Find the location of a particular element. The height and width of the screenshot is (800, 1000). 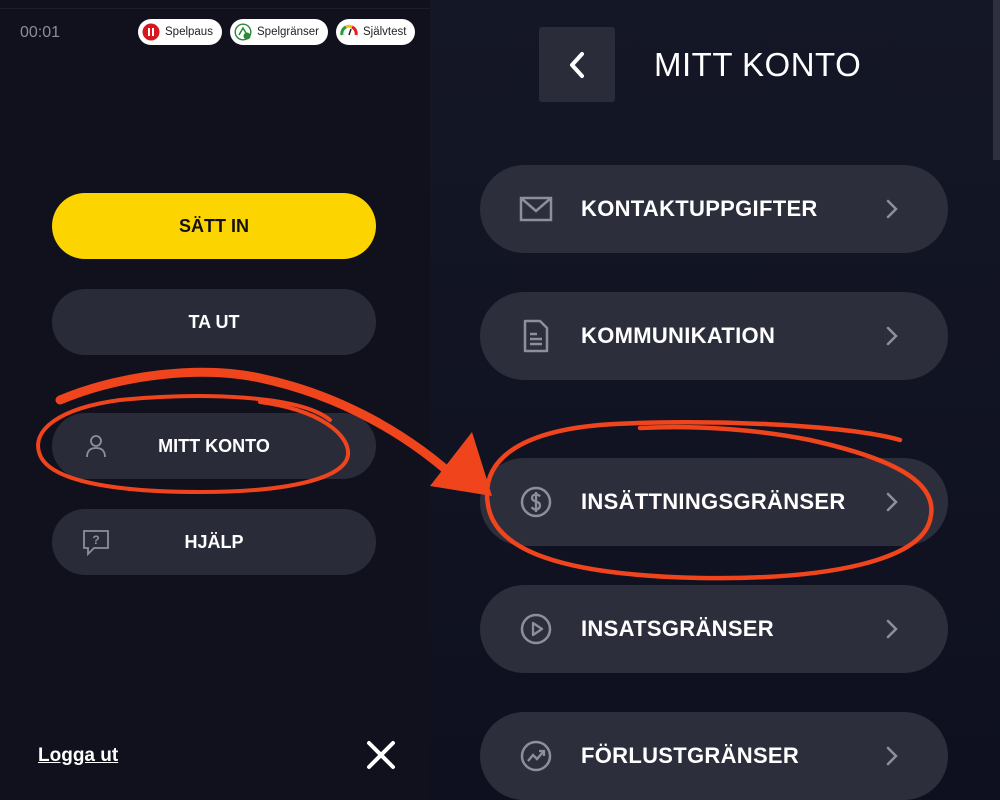

menu-item-forlustgranser: FÖRLUSTGRÄNSER is located at coordinates (714, 756).